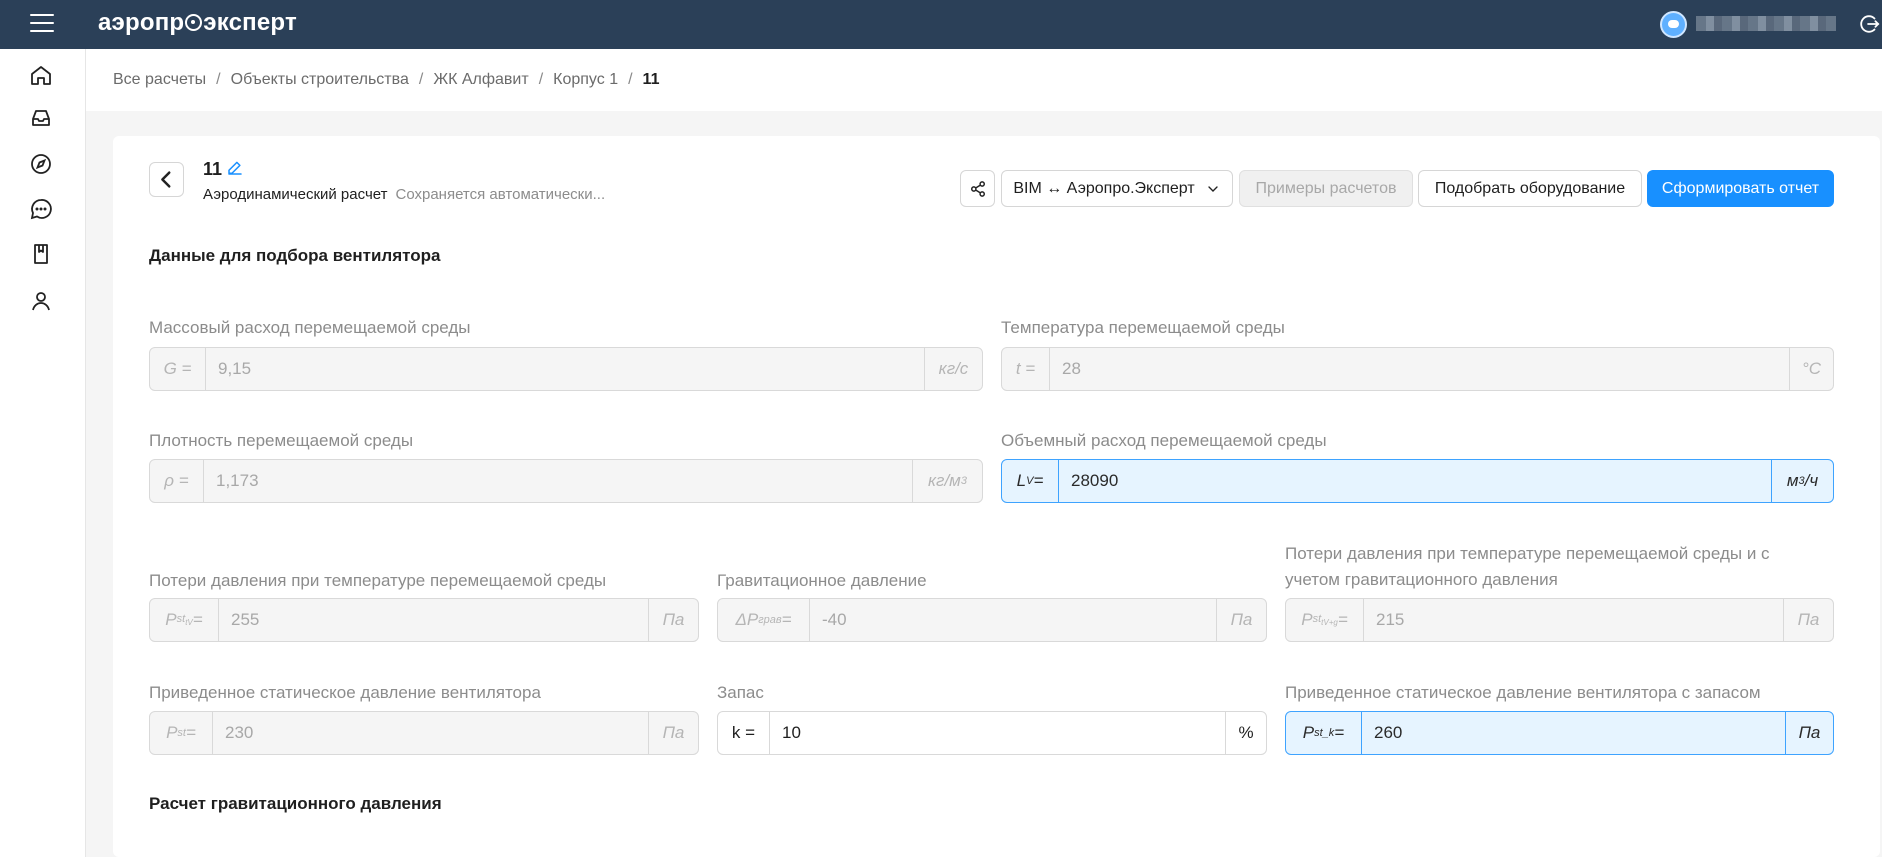 This screenshot has height=857, width=1882. I want to click on user-name-redacted, so click(1766, 23).